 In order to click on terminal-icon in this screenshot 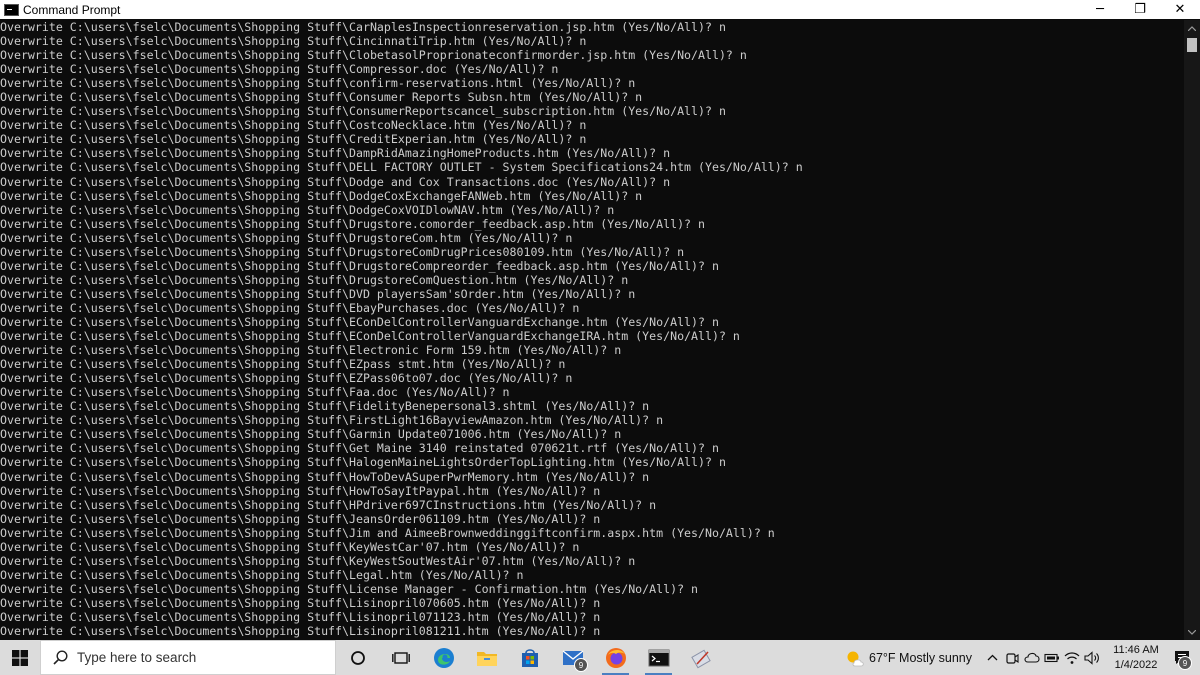, I will do `click(658, 657)`.